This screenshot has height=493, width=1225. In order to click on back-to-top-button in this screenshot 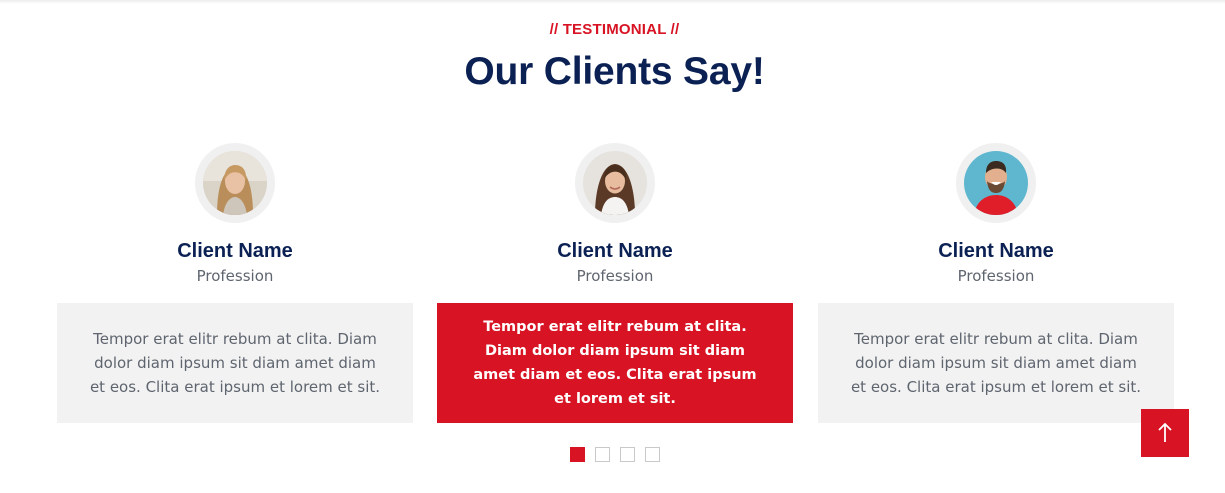, I will do `click(1165, 433)`.